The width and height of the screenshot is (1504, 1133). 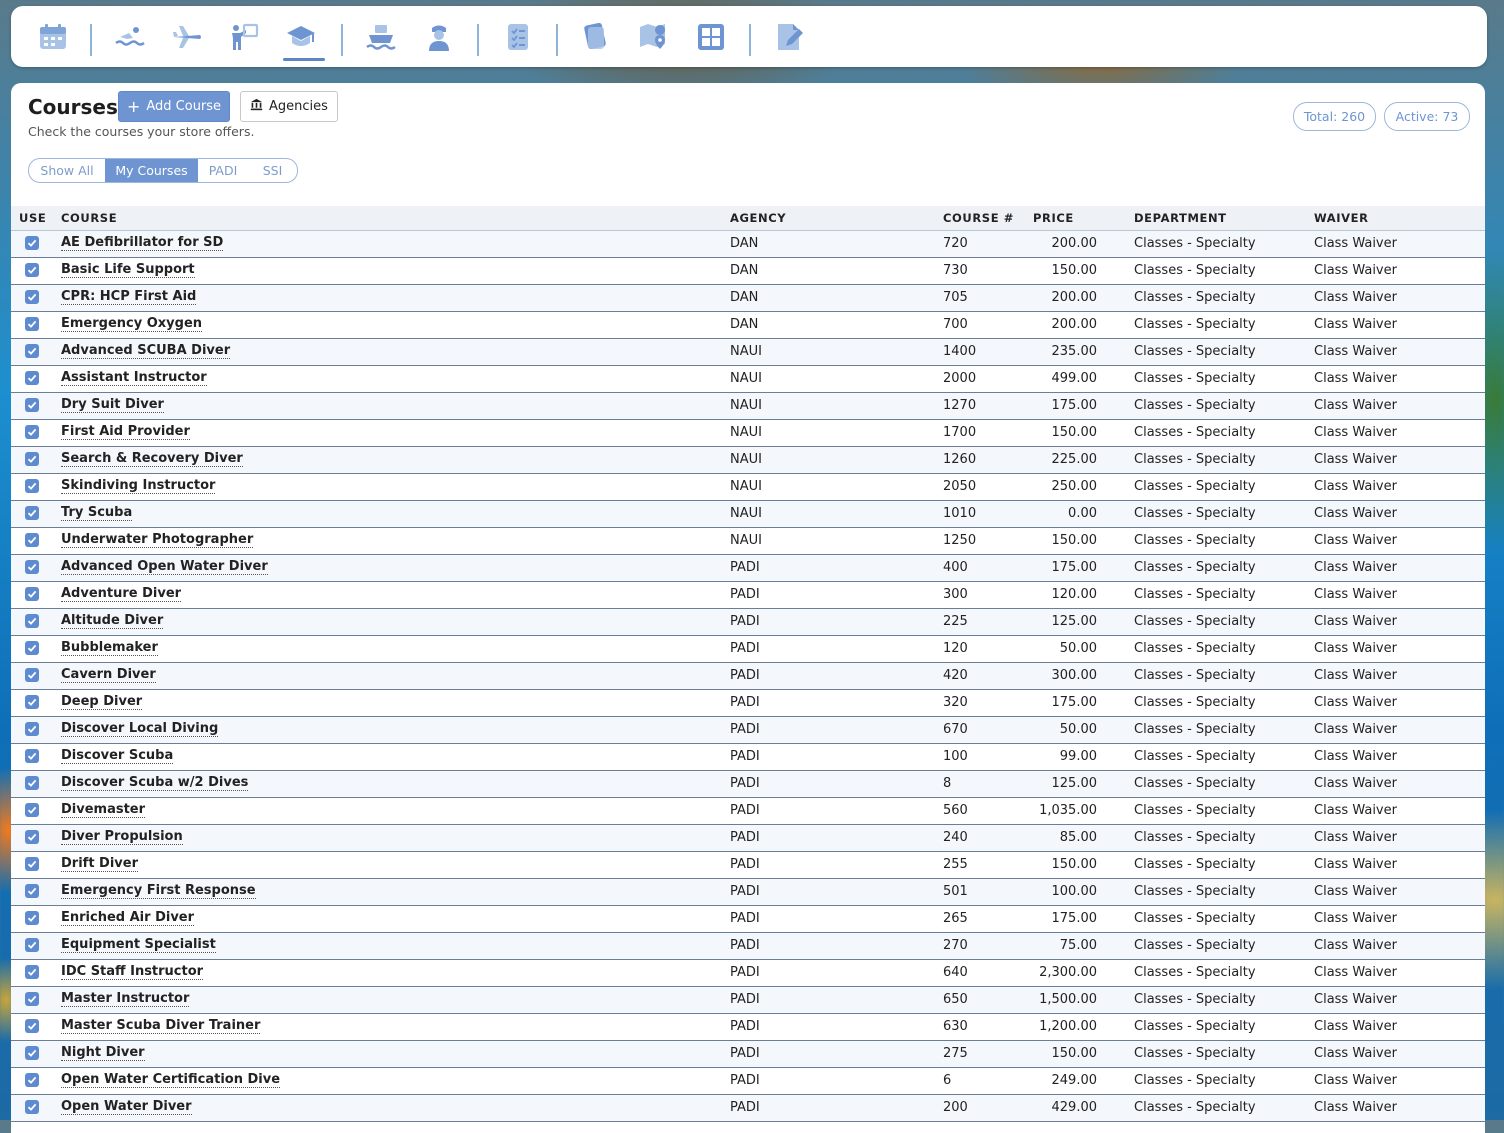 I want to click on course-name-link: Assistant Instructor, so click(x=134, y=378).